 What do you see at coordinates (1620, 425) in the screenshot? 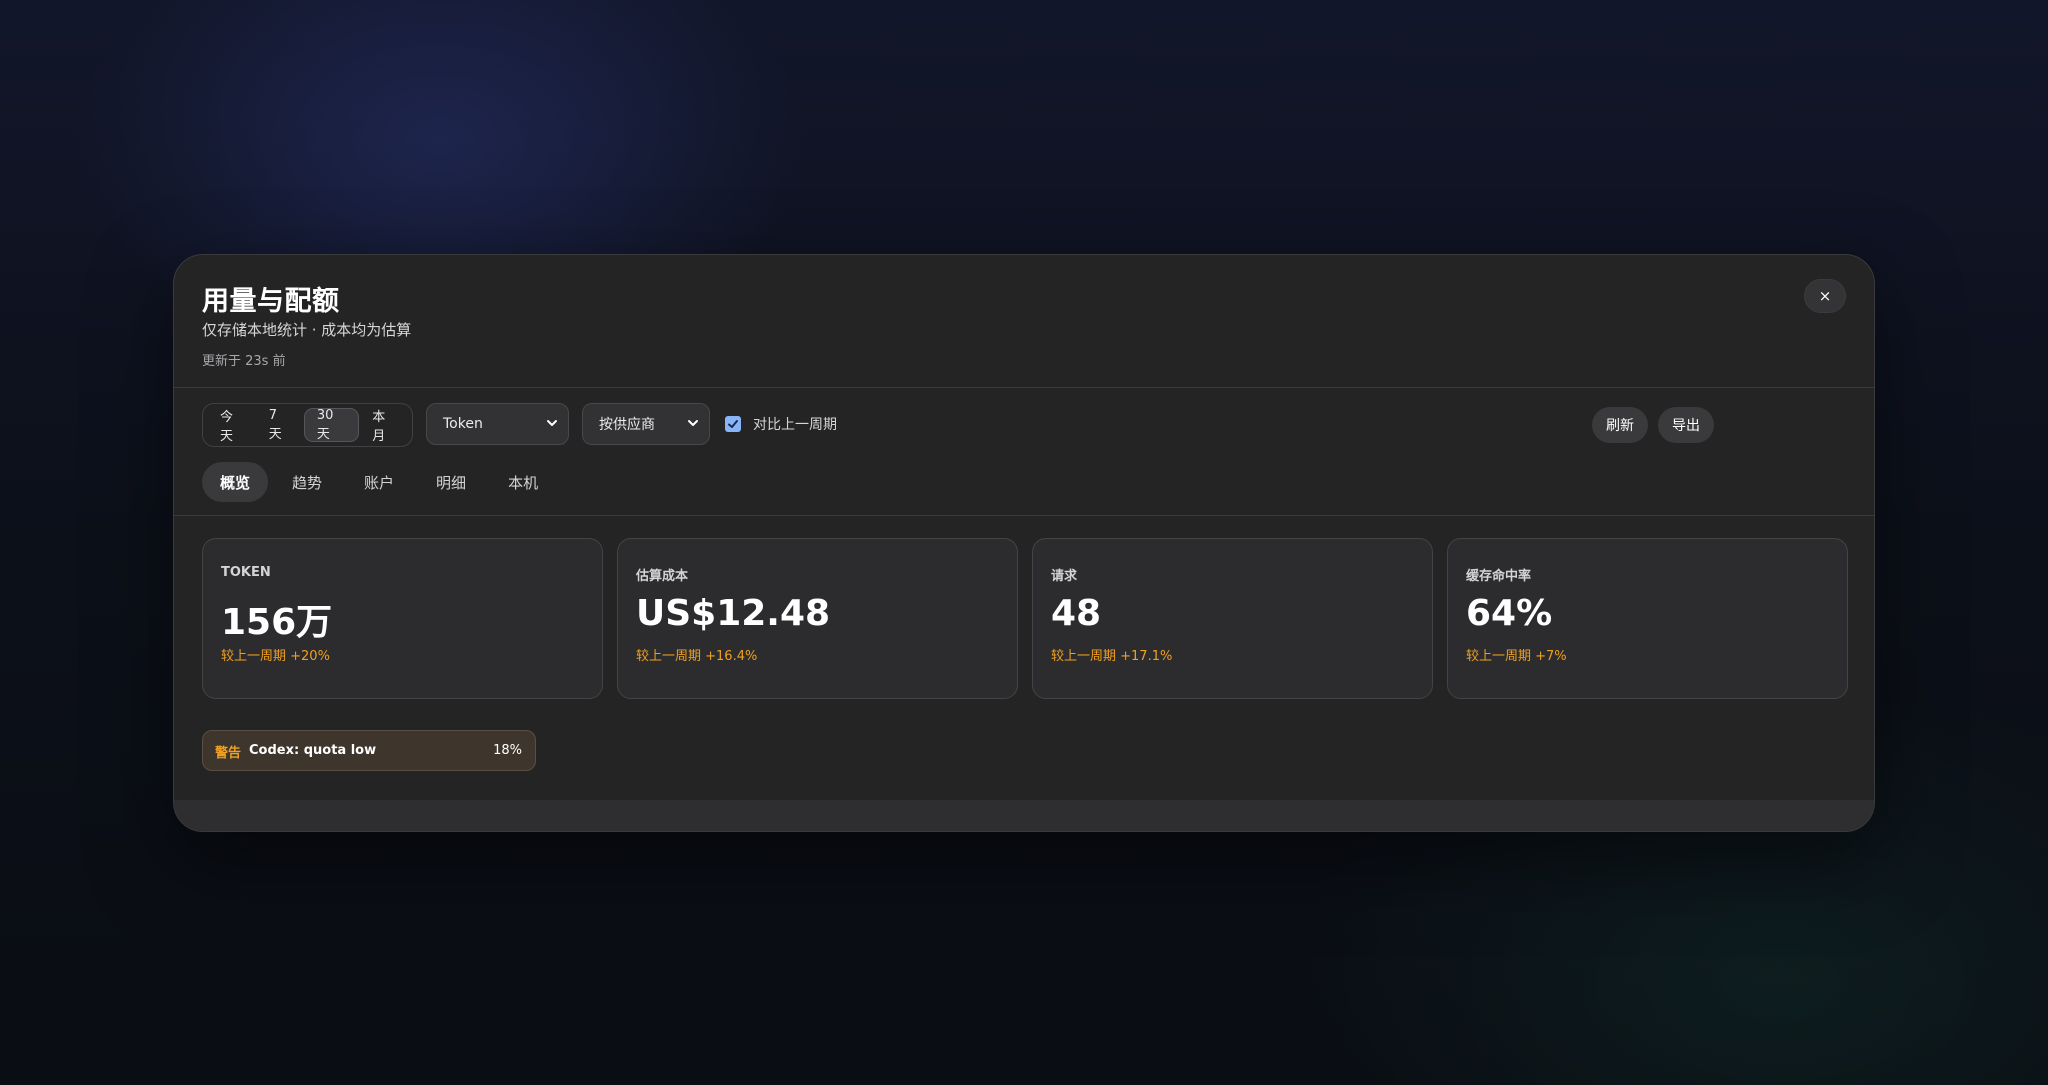
I see `refresh-button: 刷新` at bounding box center [1620, 425].